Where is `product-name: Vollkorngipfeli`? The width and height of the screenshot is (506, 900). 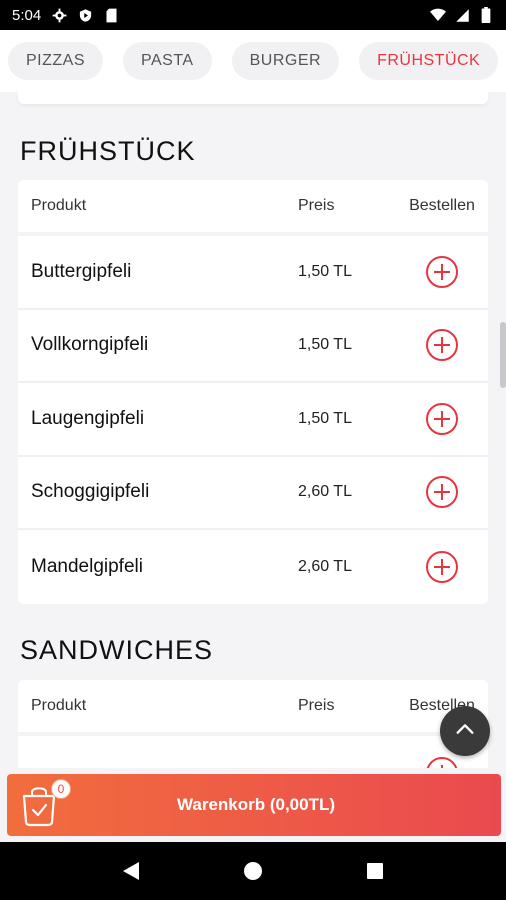 product-name: Vollkorngipfeli is located at coordinates (90, 345).